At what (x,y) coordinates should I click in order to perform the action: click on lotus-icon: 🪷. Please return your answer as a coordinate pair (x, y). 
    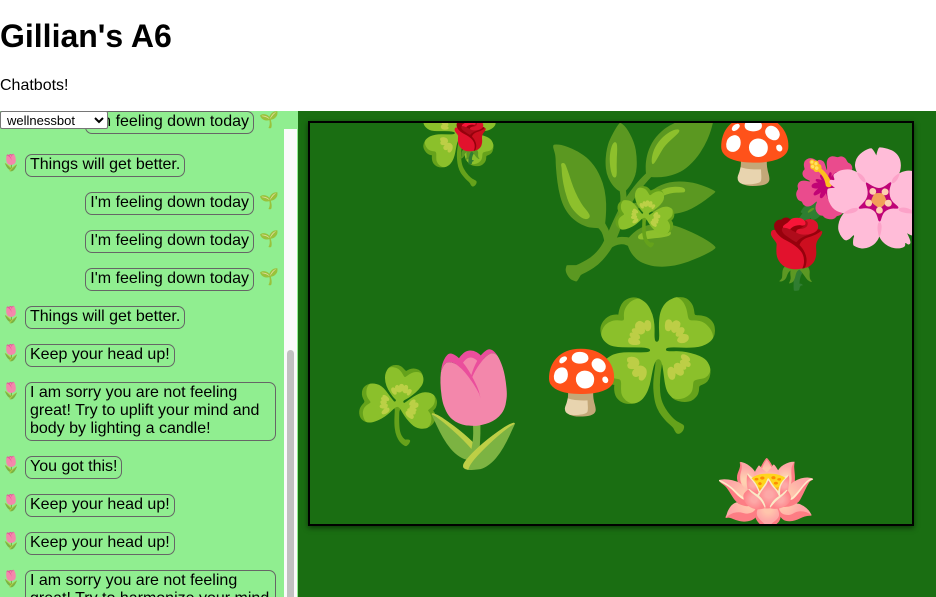
    Looking at the image, I should click on (767, 488).